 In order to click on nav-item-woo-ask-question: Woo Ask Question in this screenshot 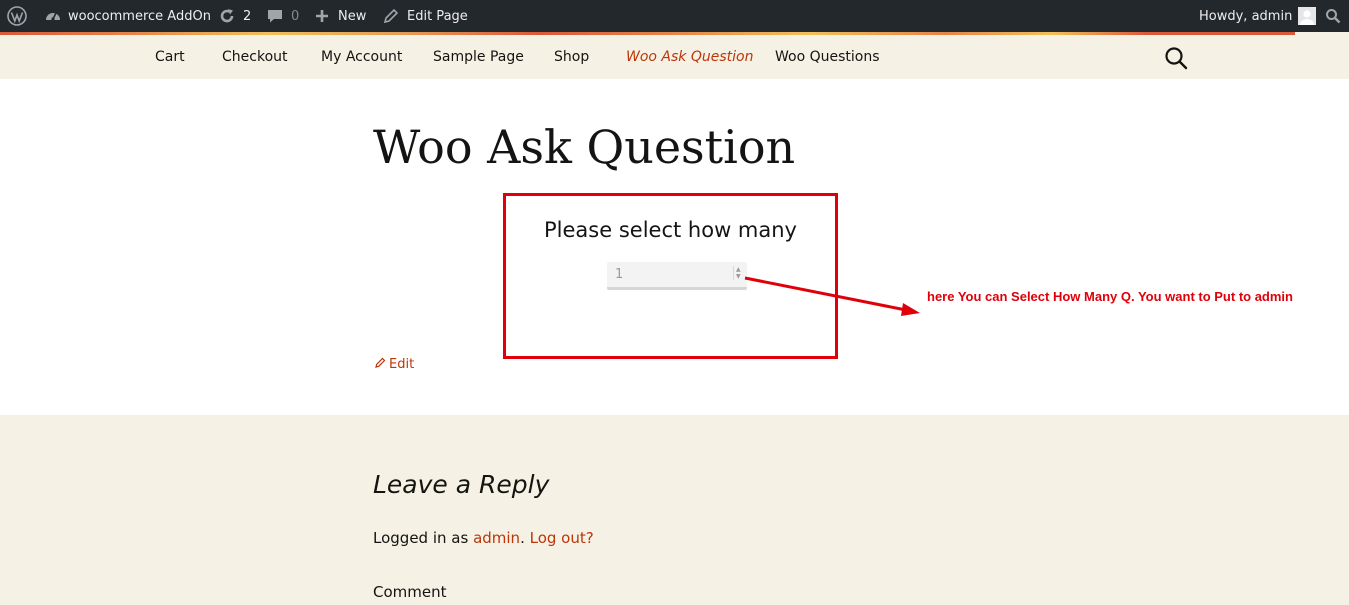, I will do `click(689, 57)`.